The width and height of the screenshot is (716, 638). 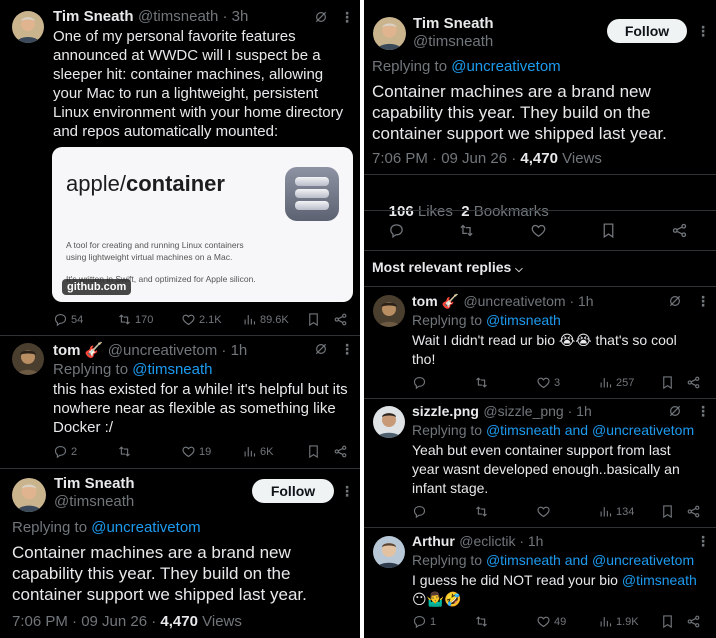 I want to click on like-icon, so click(x=543, y=511).